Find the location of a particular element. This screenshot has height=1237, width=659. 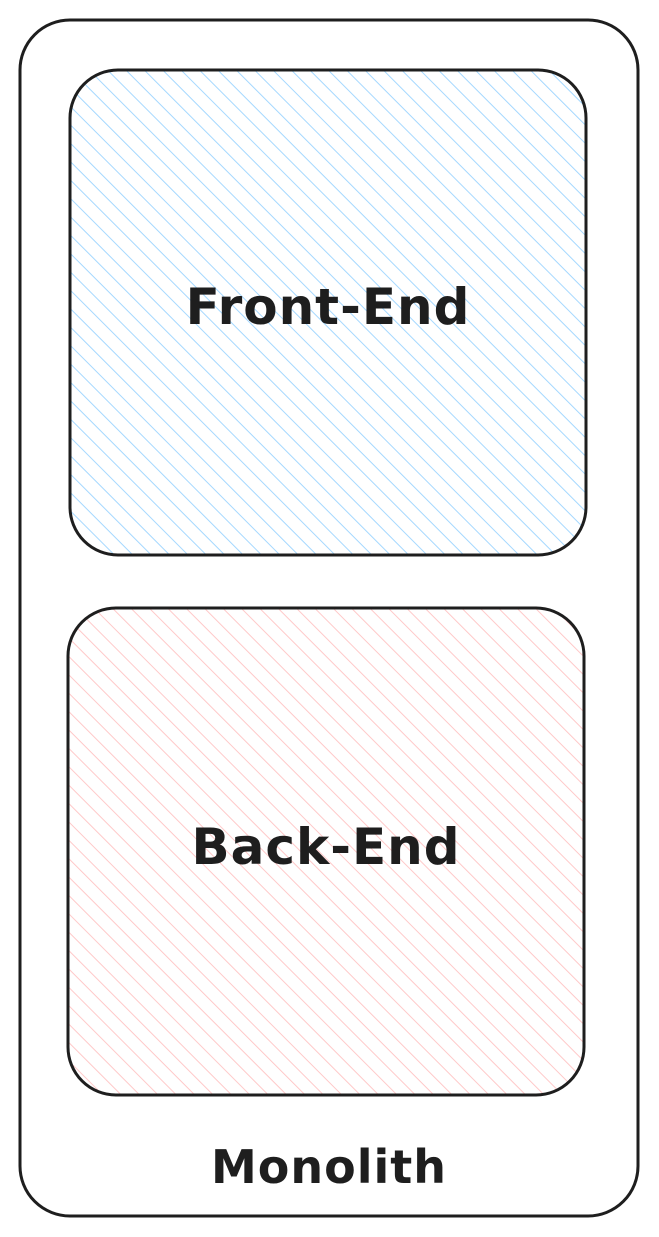

front-end-label: Front-End is located at coordinates (328, 307).